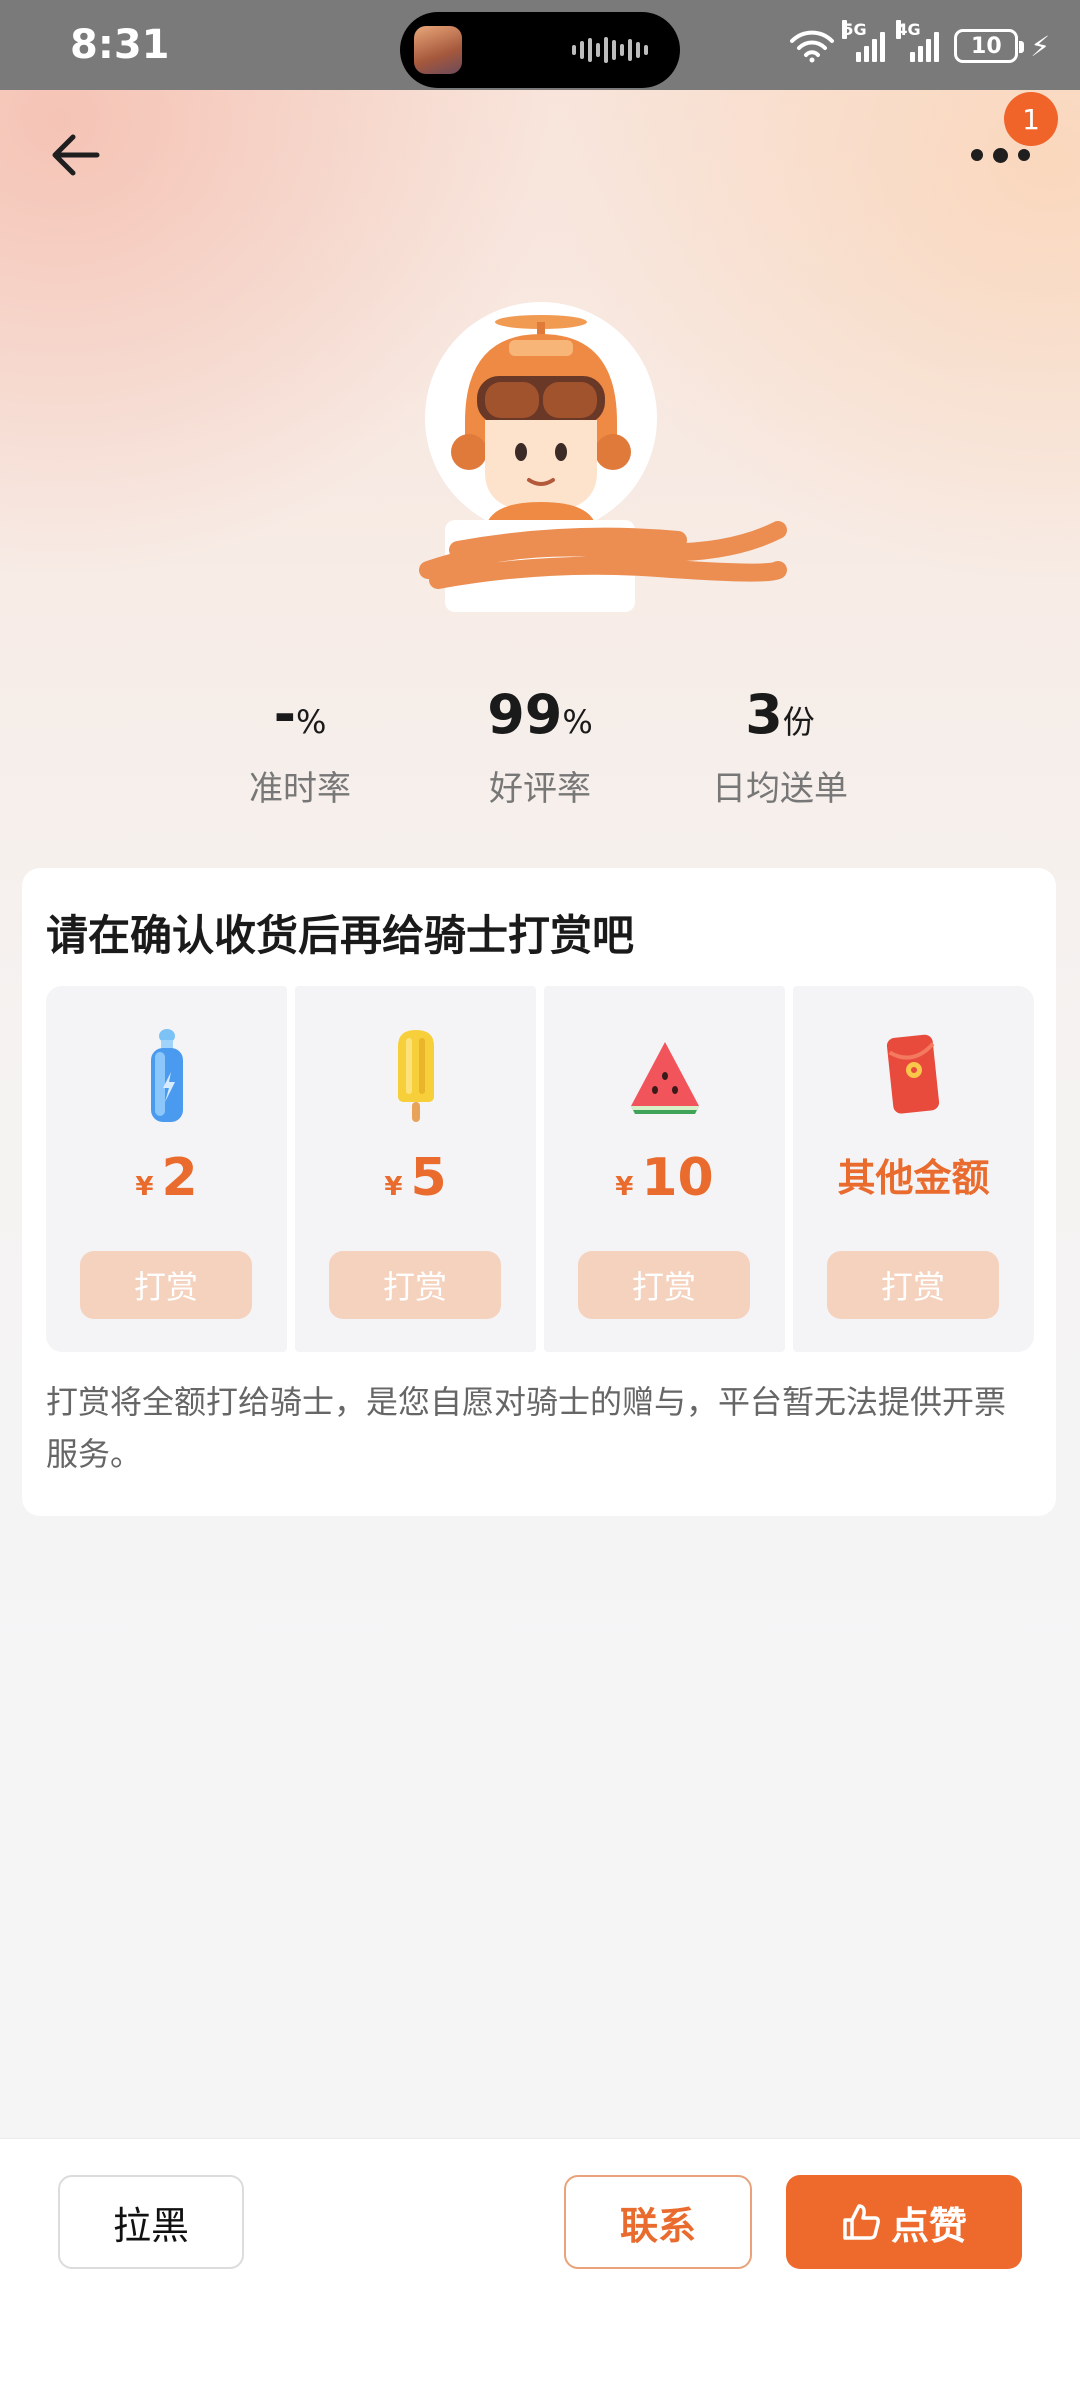 The height and width of the screenshot is (2400, 1080). What do you see at coordinates (540, 1169) in the screenshot?
I see `tip-options: ¥2 打赏 ¥5 打赏 ¥10 打赏 其他金额 打赏` at bounding box center [540, 1169].